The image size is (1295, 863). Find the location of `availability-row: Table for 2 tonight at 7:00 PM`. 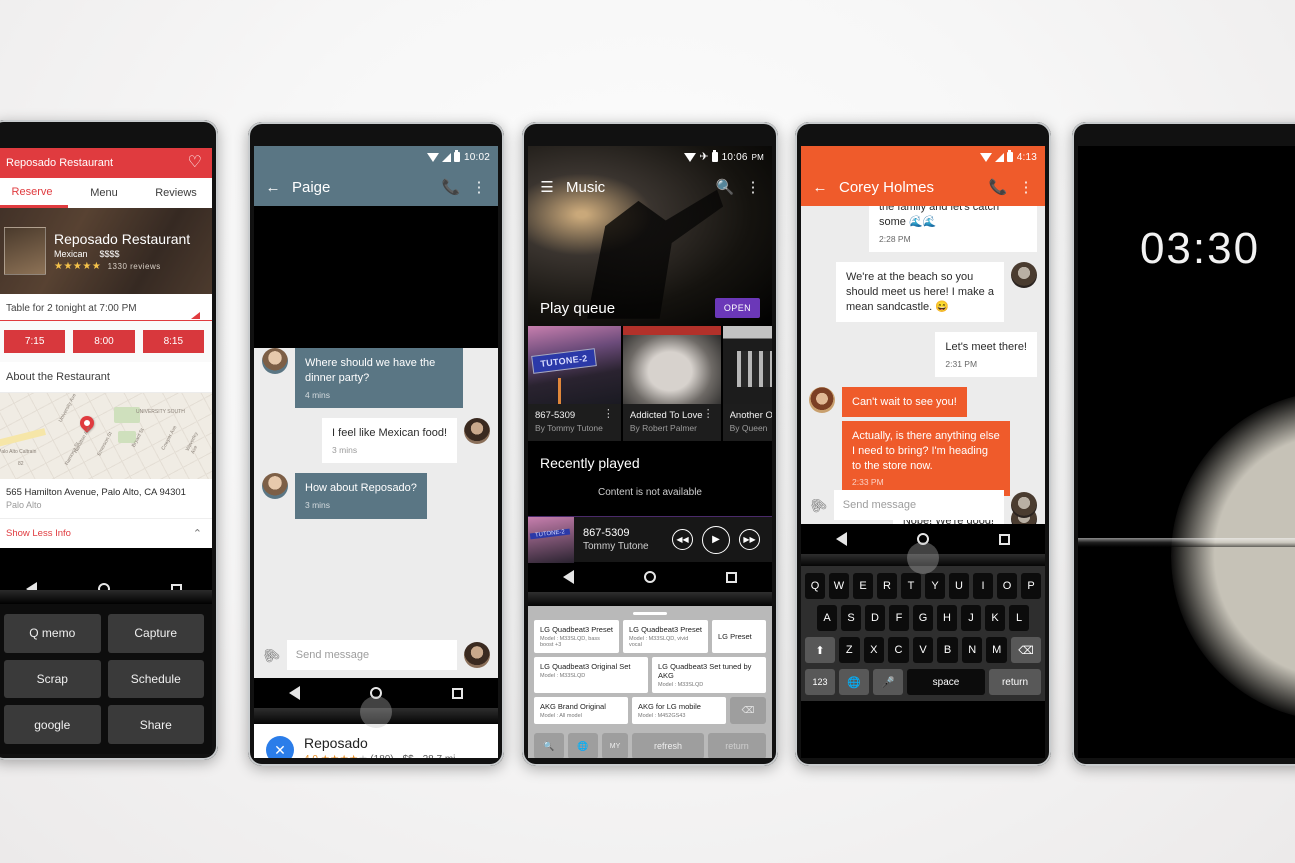

availability-row: Table for 2 tonight at 7:00 PM is located at coordinates (106, 307).